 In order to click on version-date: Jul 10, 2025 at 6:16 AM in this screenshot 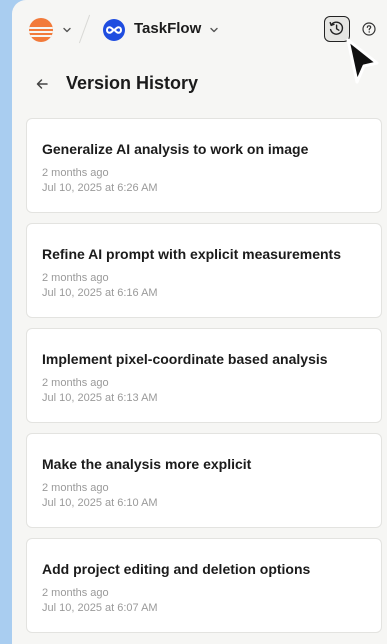, I will do `click(100, 293)`.